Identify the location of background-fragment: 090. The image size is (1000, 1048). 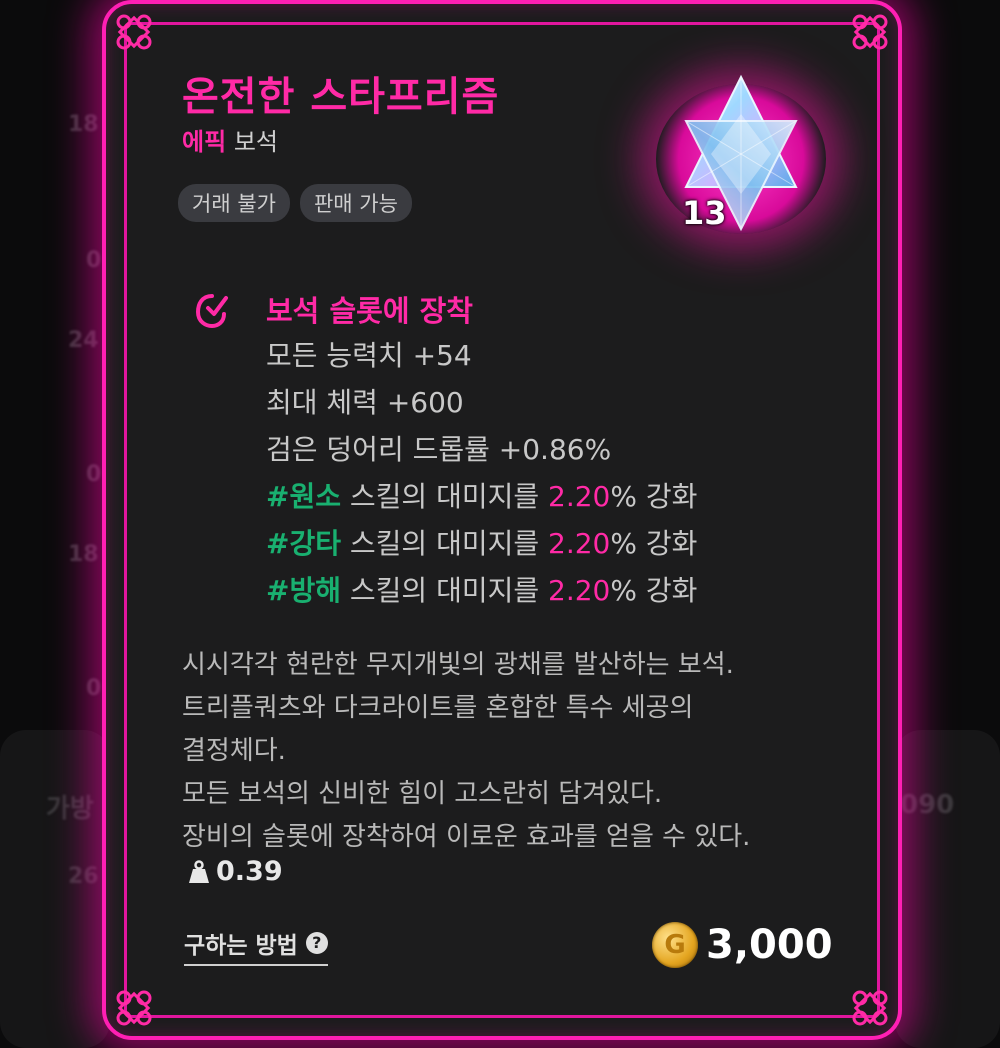
(927, 805).